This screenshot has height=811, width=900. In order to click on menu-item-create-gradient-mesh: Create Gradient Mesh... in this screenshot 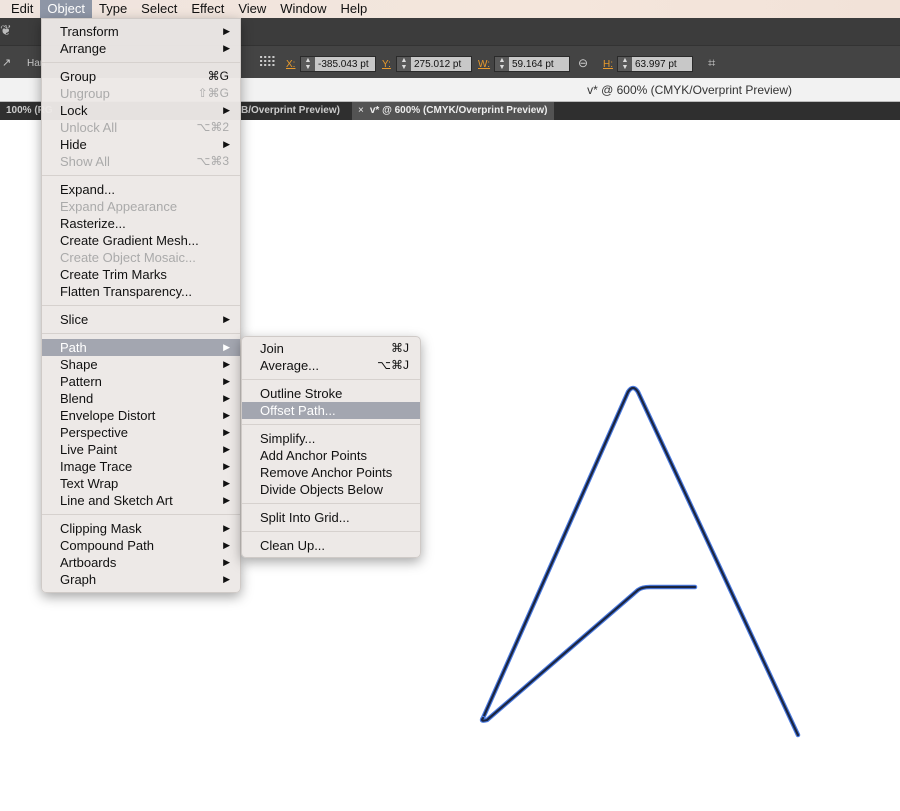, I will do `click(141, 240)`.